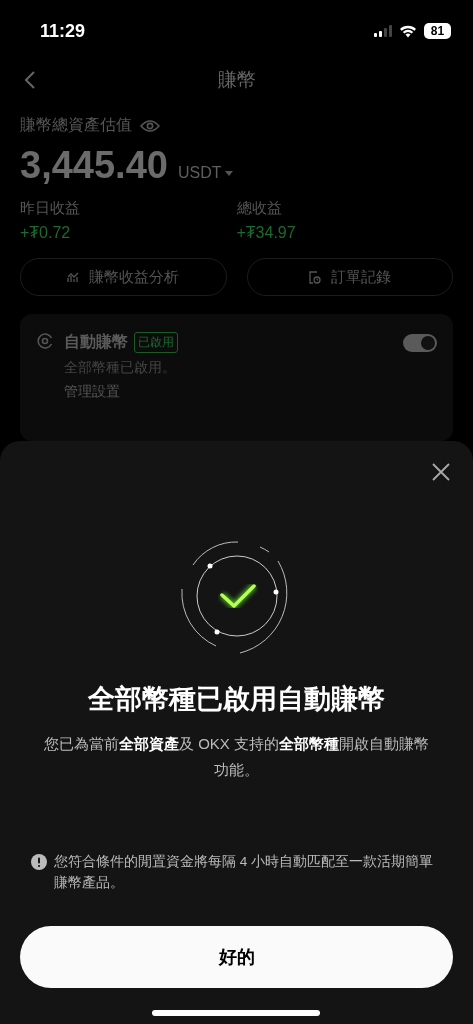  Describe the element at coordinates (236, 699) in the screenshot. I see `sheet-title: 全部幣種已啟用自動賺幣` at that location.